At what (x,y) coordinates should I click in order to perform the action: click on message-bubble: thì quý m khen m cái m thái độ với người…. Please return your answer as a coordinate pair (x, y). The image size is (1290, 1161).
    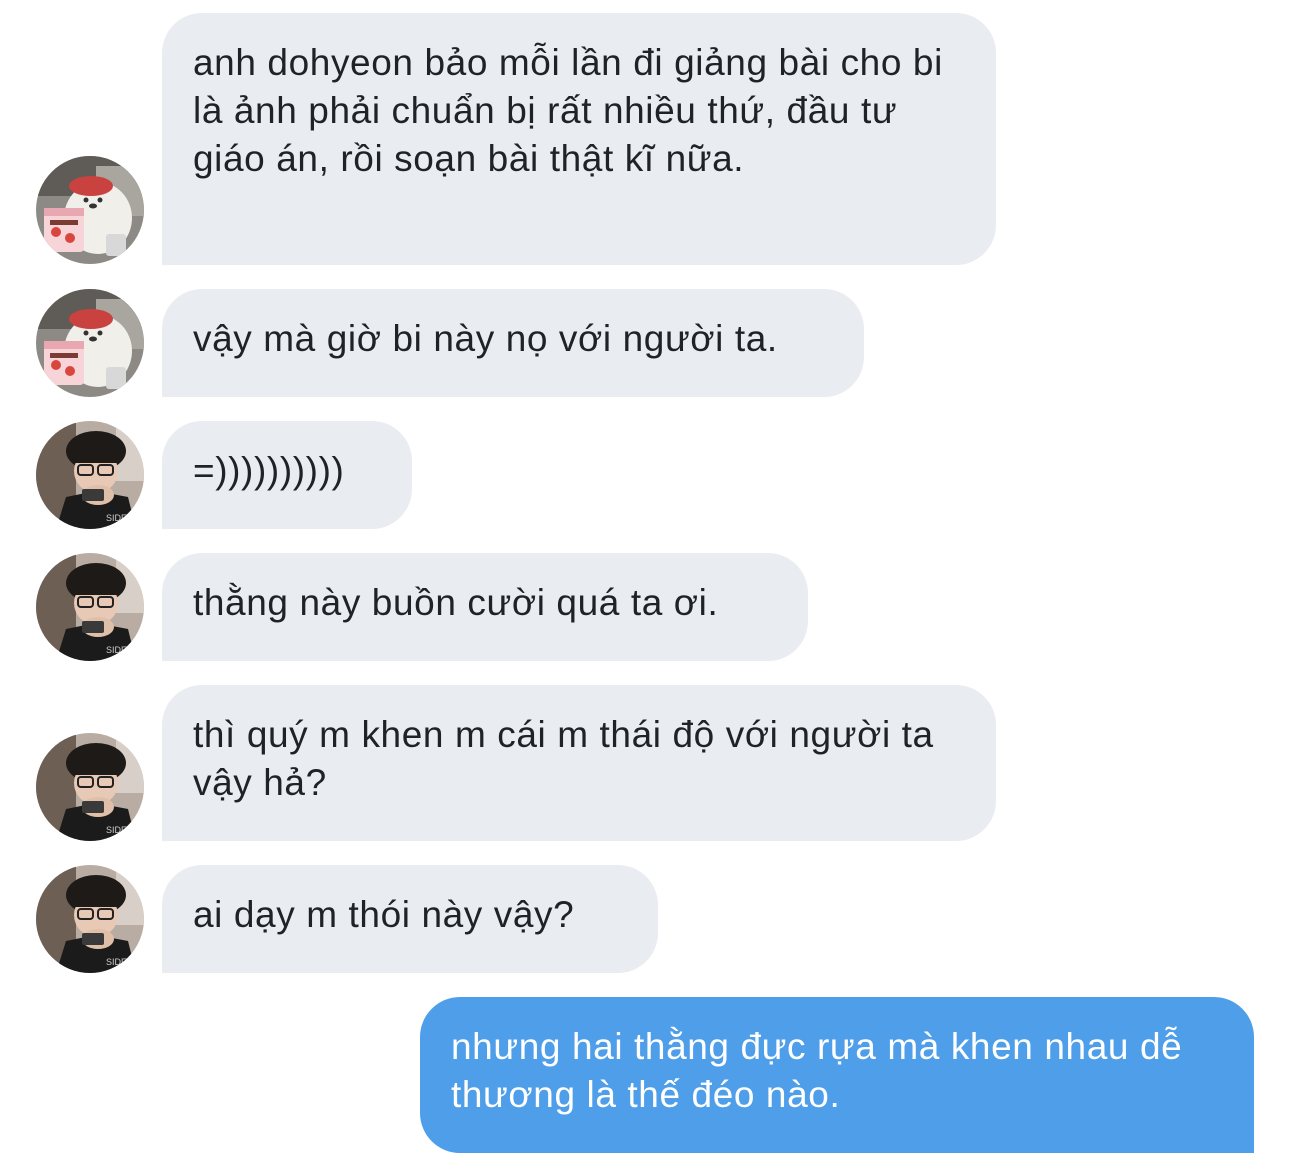
    Looking at the image, I should click on (579, 763).